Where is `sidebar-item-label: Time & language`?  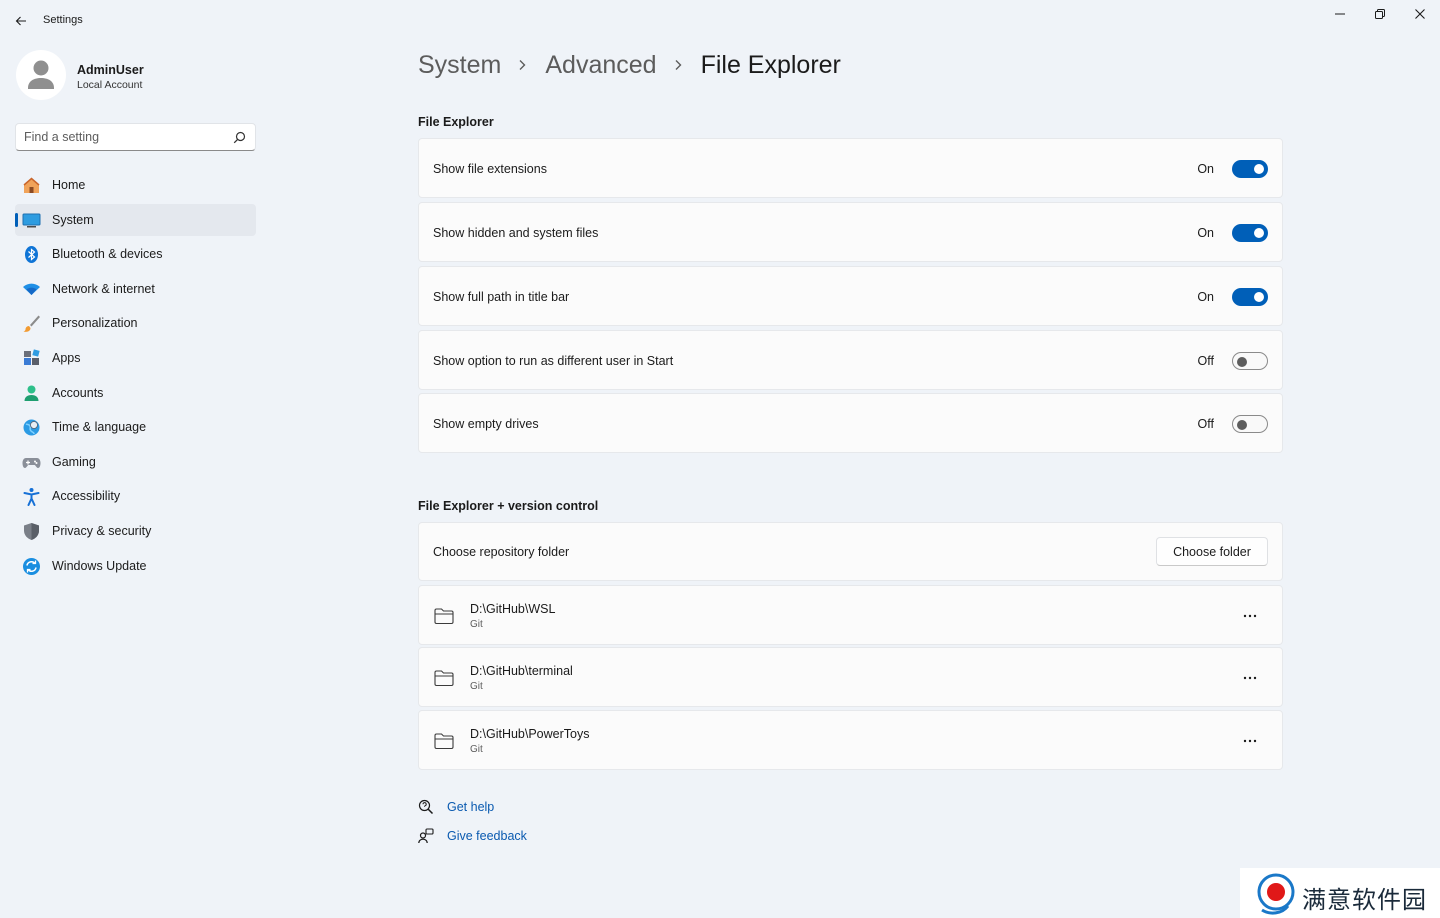
sidebar-item-label: Time & language is located at coordinates (99, 427).